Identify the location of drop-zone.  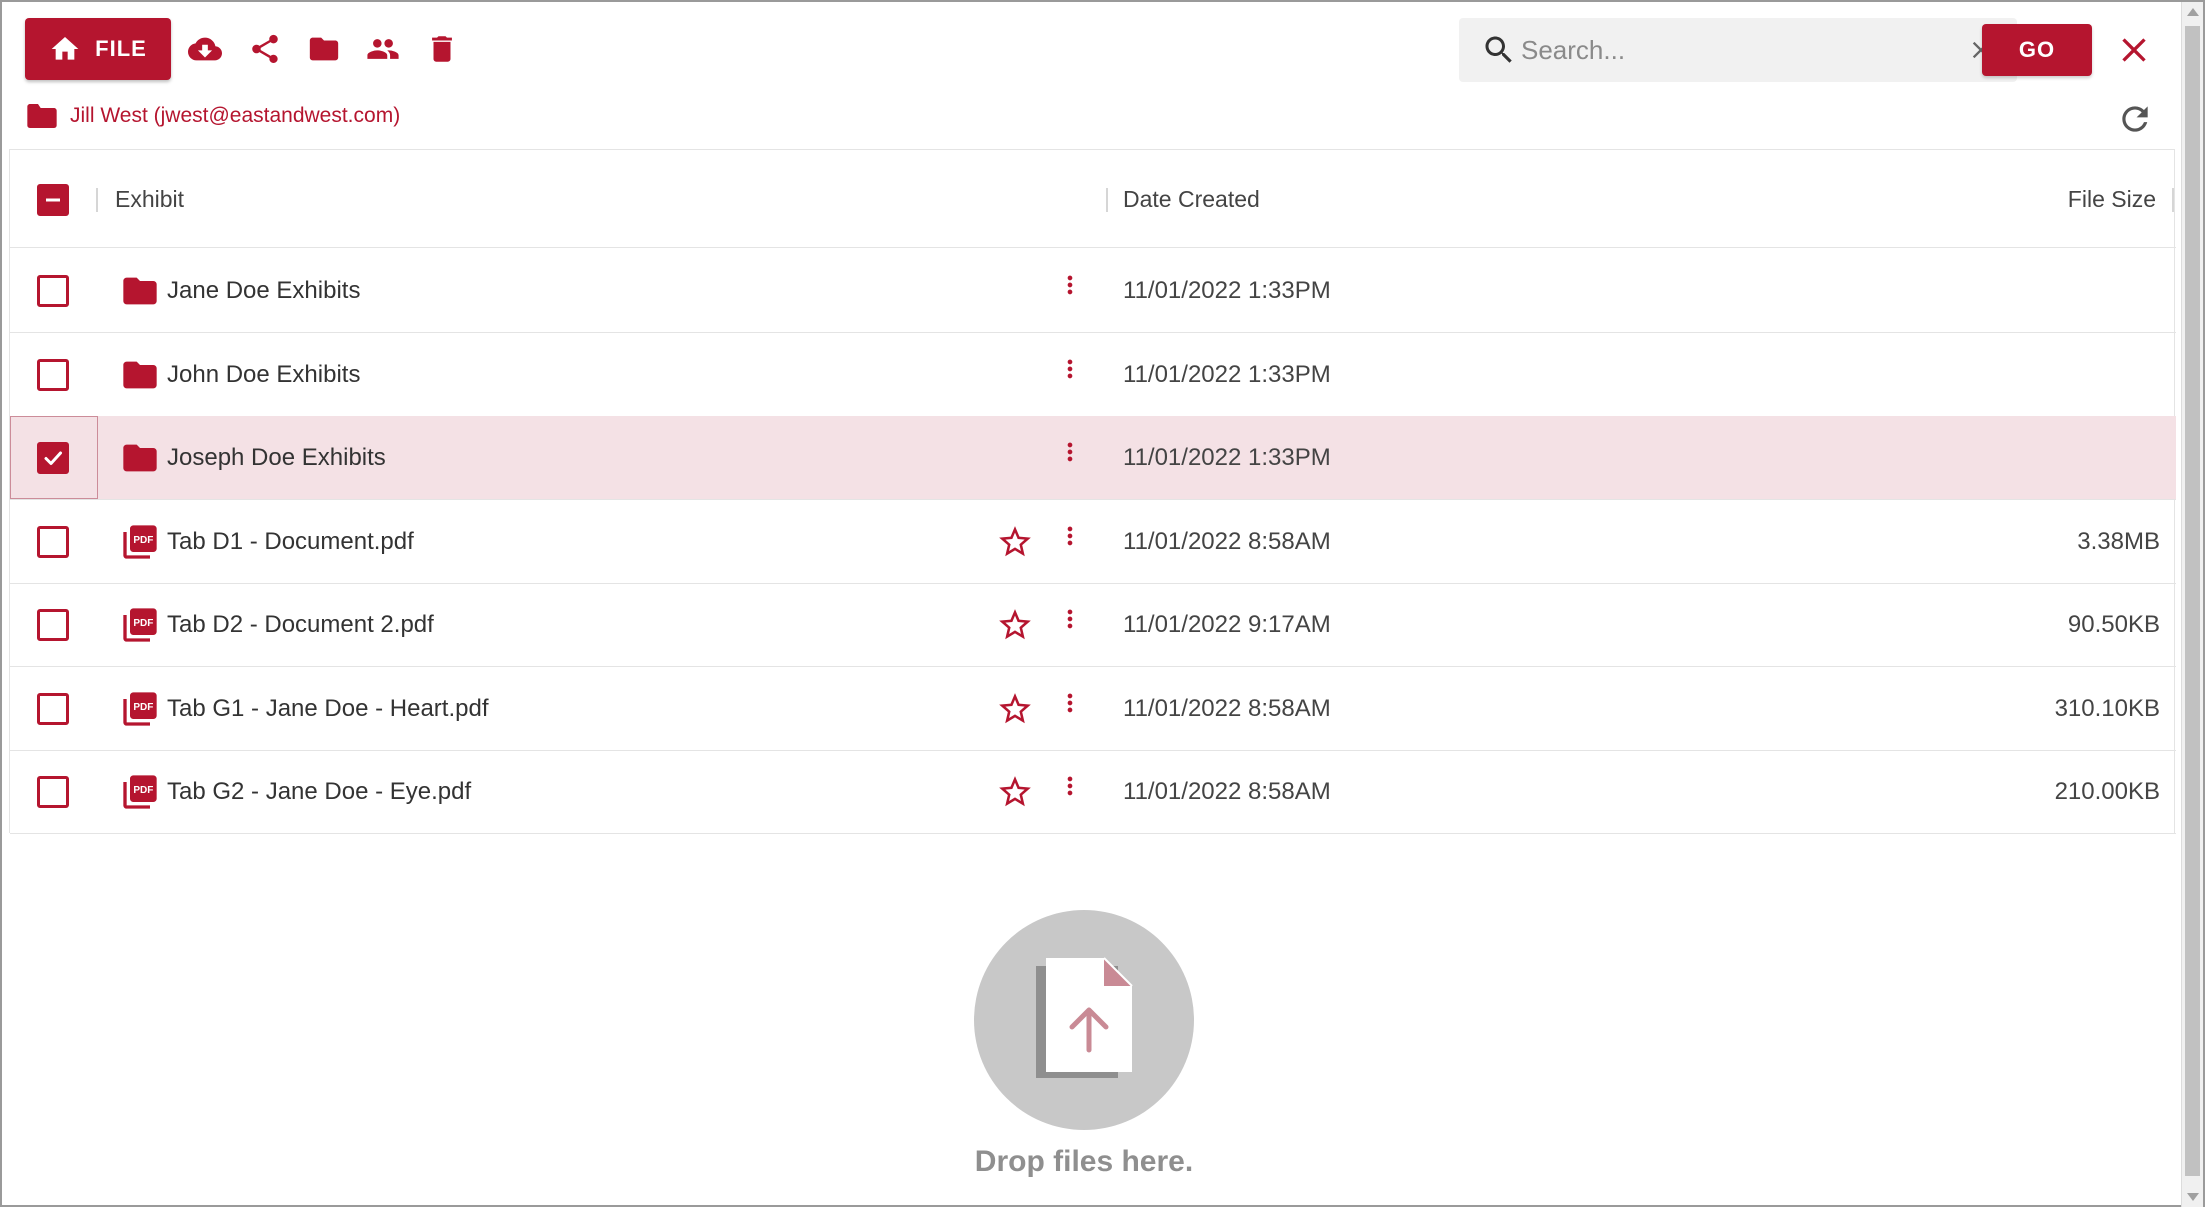
(1084, 1020).